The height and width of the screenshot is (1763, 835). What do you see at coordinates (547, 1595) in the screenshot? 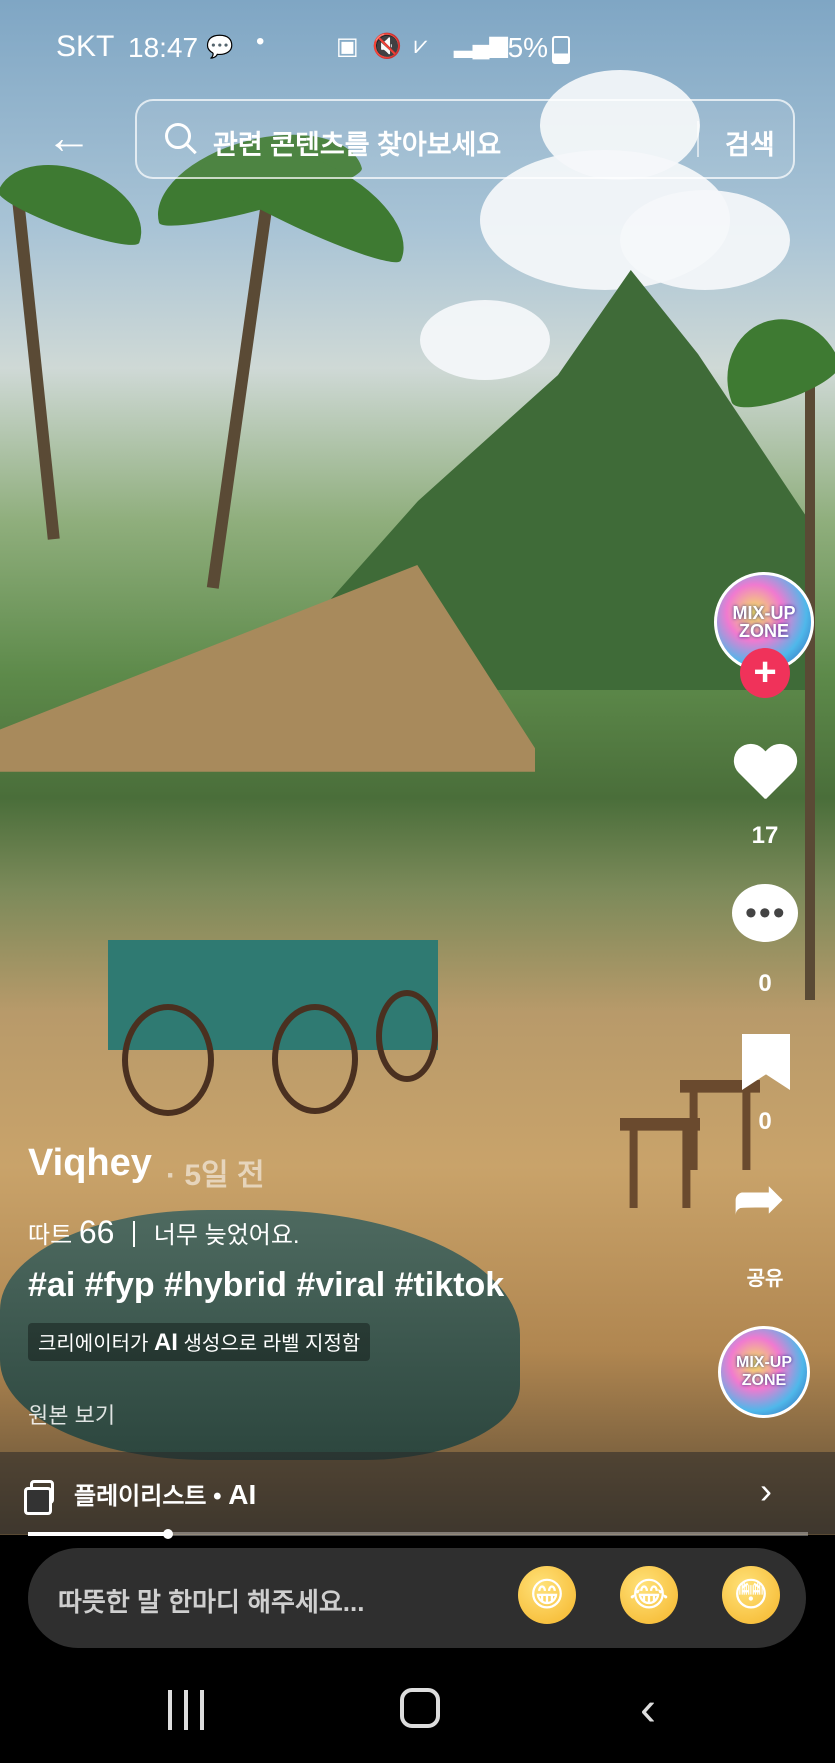
I see `emoji-grin-button: 😁` at bounding box center [547, 1595].